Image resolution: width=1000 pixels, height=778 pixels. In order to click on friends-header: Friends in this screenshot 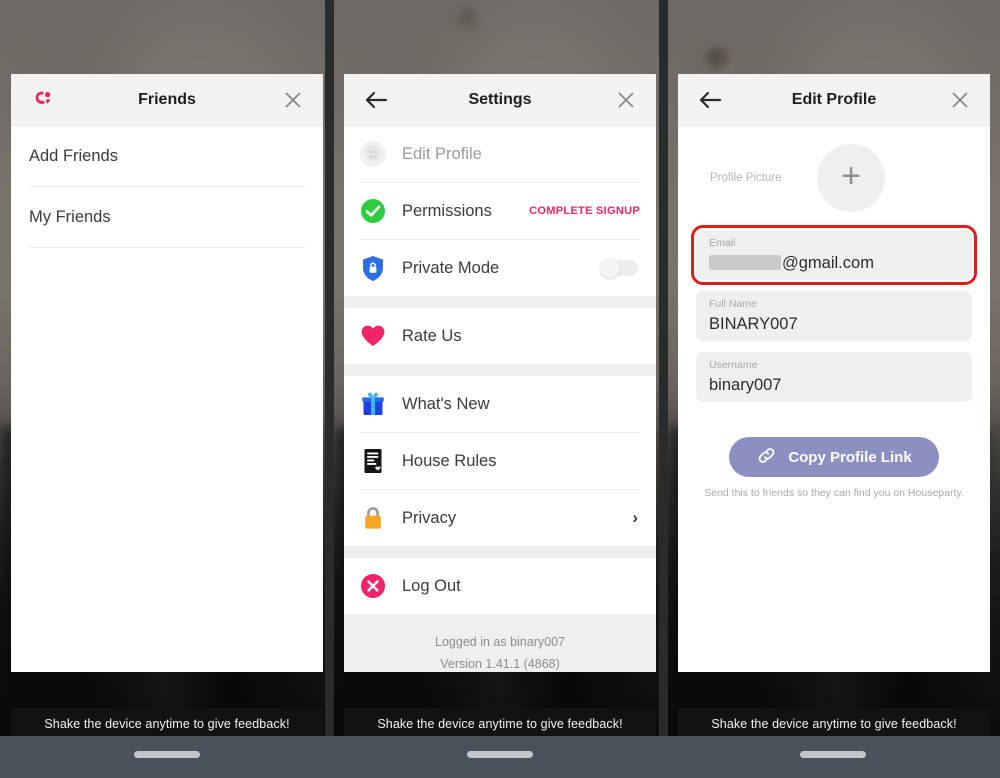, I will do `click(167, 100)`.